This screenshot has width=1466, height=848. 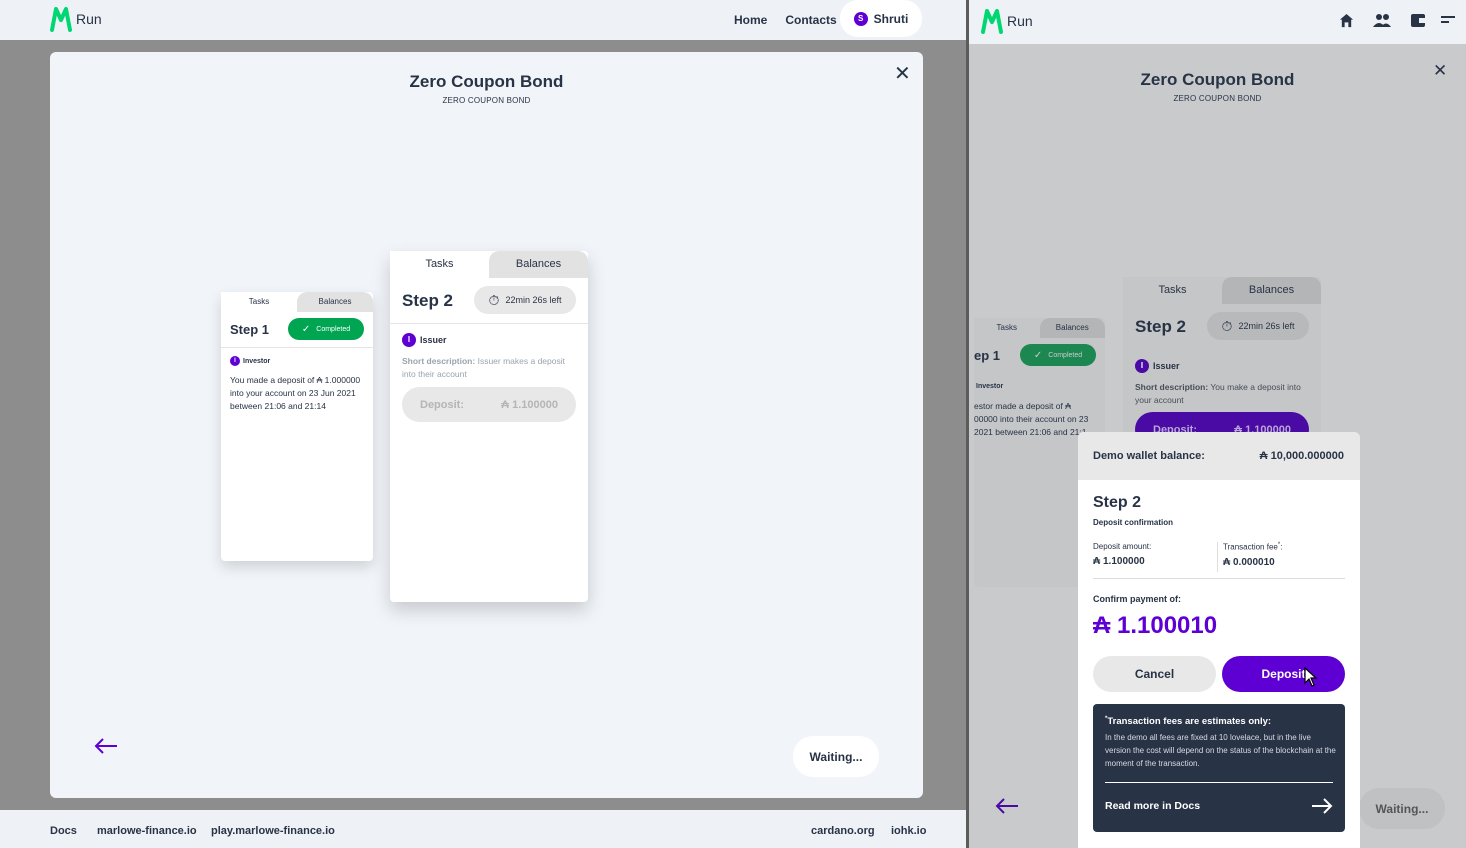 I want to click on contacts-icon, so click(x=1382, y=20).